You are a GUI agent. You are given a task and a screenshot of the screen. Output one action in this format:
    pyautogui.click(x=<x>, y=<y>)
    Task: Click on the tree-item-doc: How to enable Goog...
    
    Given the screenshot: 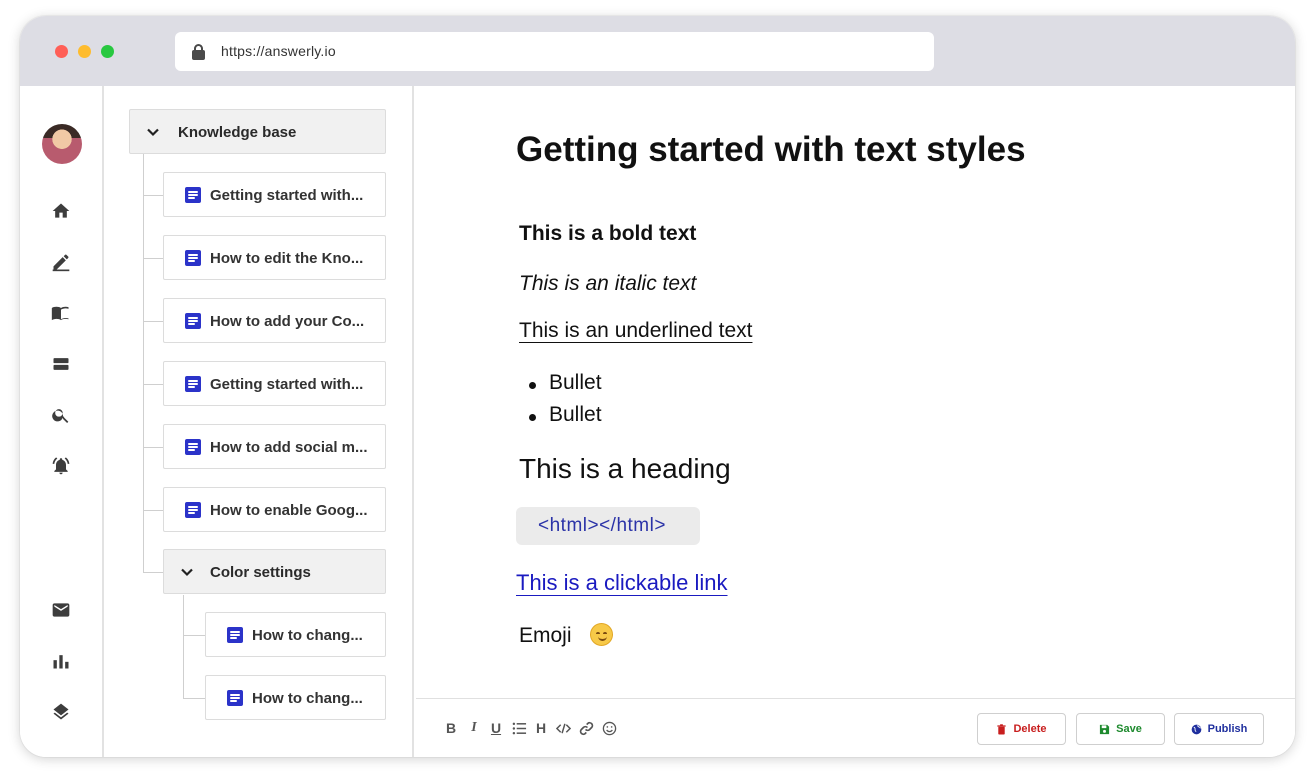 What is the action you would take?
    pyautogui.click(x=274, y=509)
    